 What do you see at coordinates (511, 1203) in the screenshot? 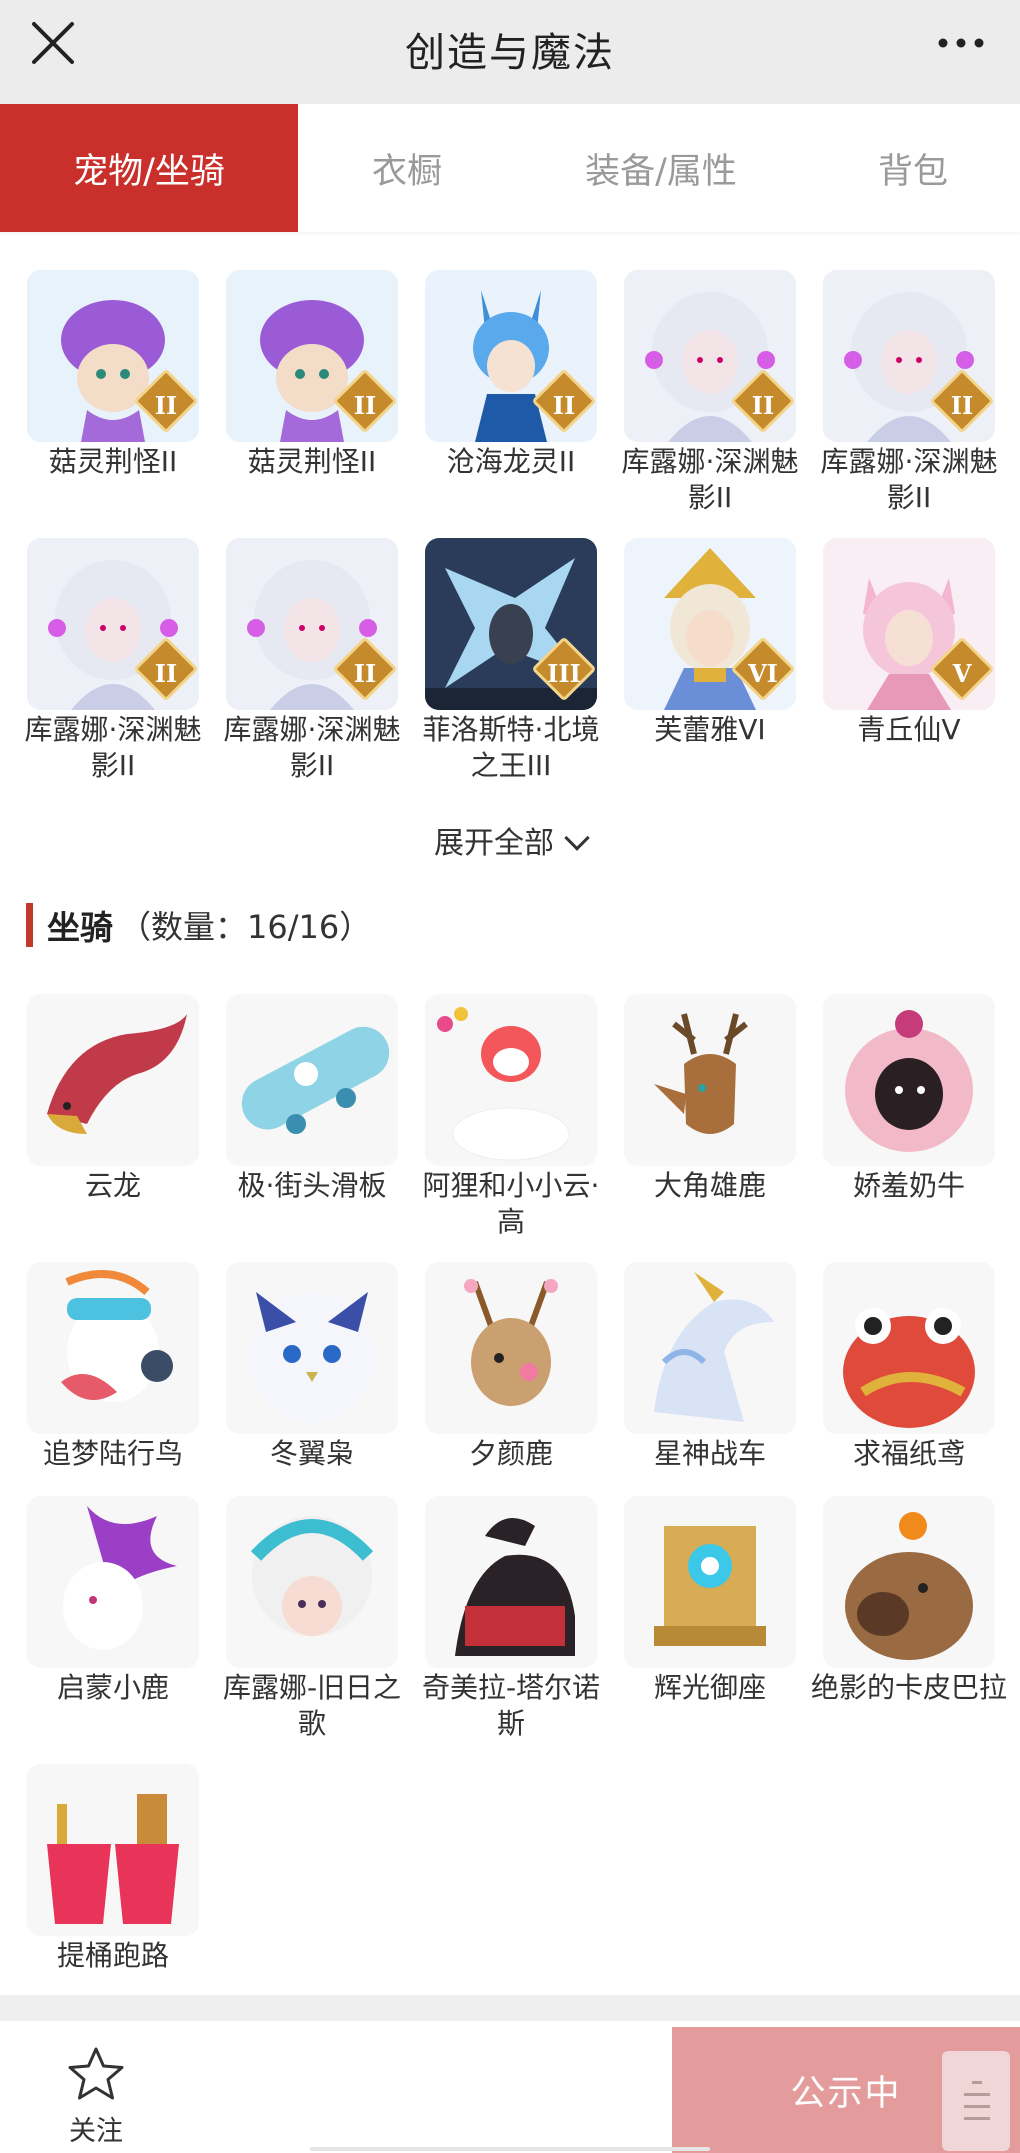
I see `mount-name: 阿狸和小小云·高` at bounding box center [511, 1203].